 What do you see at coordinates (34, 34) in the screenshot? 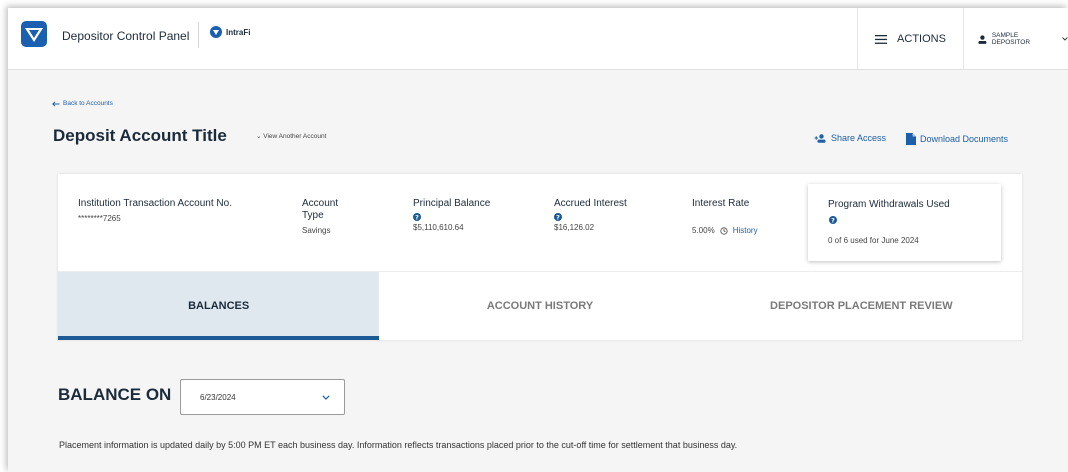
I see `intrafi-logo-icon` at bounding box center [34, 34].